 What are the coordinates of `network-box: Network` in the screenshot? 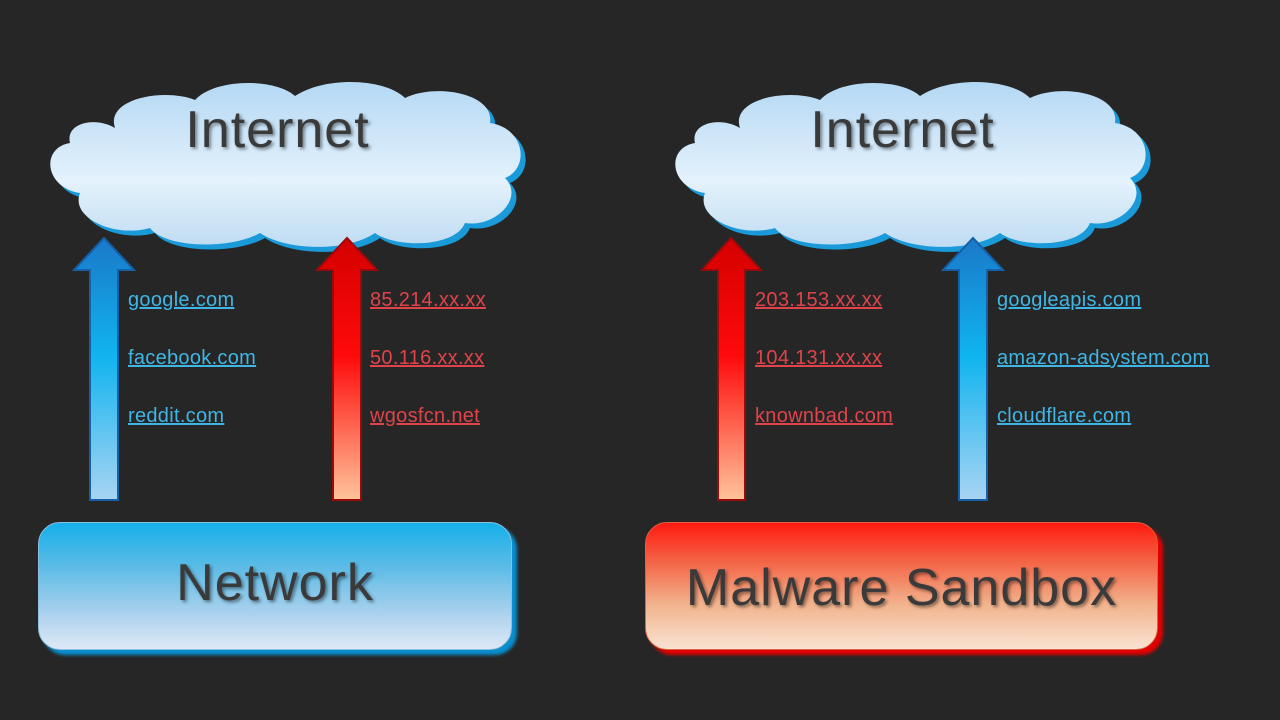 It's located at (275, 586).